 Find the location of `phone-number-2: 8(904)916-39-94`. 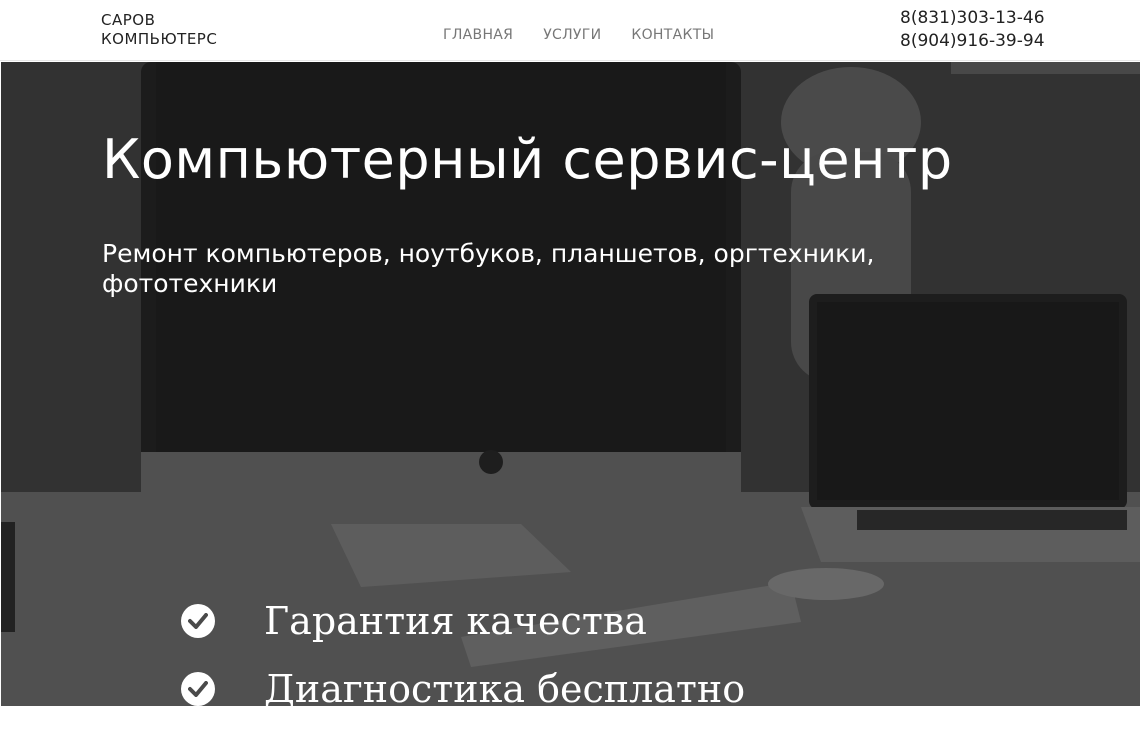

phone-number-2: 8(904)916-39-94 is located at coordinates (972, 41).